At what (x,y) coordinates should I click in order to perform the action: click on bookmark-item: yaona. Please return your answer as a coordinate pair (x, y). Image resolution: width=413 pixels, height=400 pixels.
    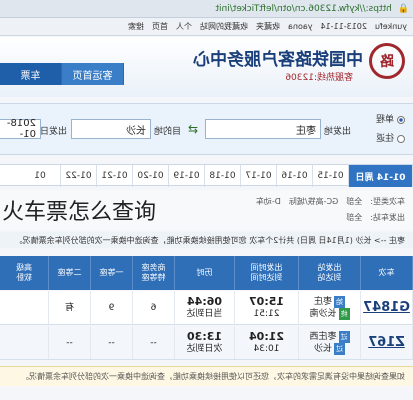
    Looking at the image, I should click on (300, 26).